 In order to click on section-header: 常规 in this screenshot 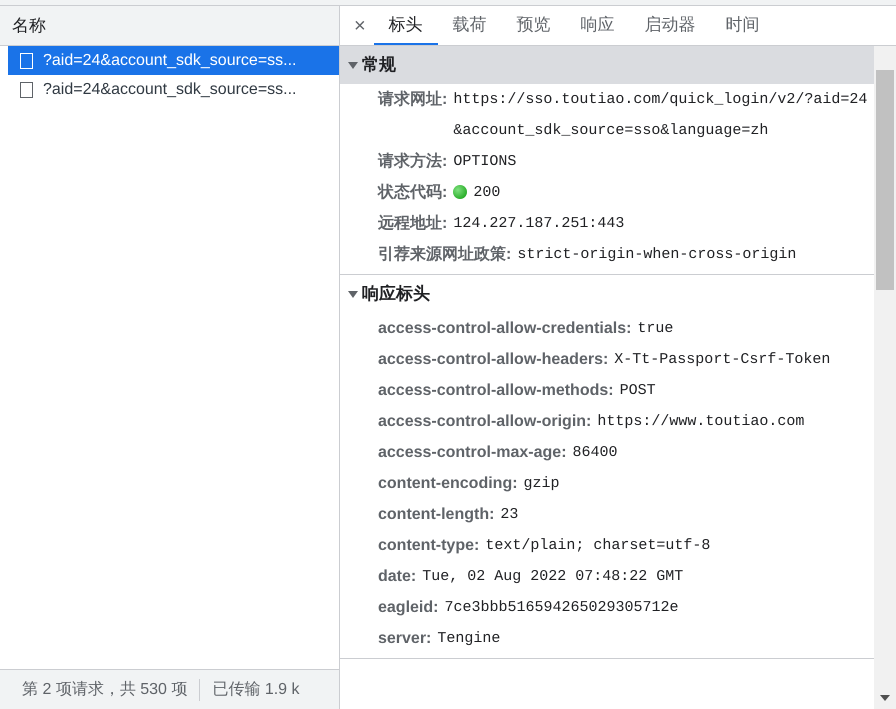, I will do `click(607, 65)`.